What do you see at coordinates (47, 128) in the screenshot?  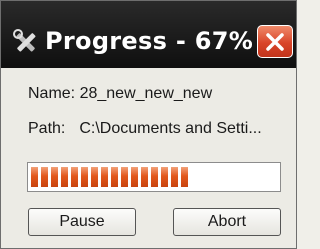 I see `path-label: Path:` at bounding box center [47, 128].